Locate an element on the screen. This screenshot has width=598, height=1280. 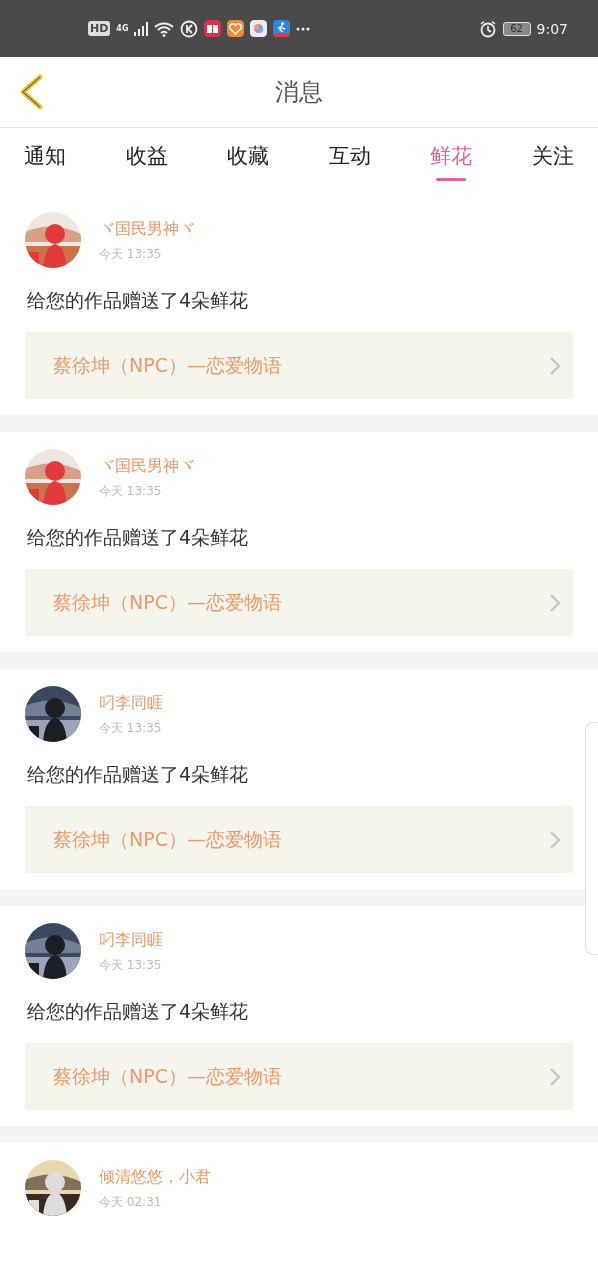
message-time: 今天 02:31 is located at coordinates (131, 1202).